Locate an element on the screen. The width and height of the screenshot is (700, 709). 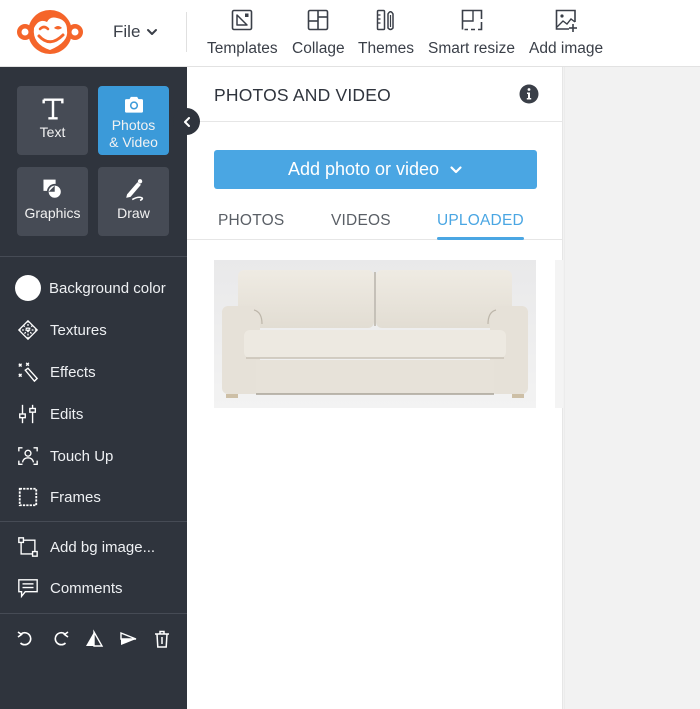
file-menu-label: File is located at coordinates (127, 31).